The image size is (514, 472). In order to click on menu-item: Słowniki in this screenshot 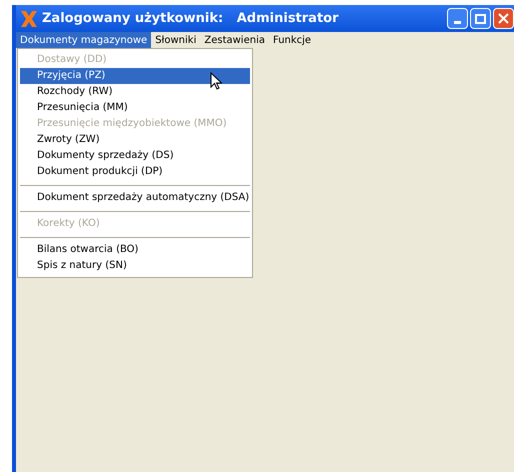, I will do `click(175, 40)`.